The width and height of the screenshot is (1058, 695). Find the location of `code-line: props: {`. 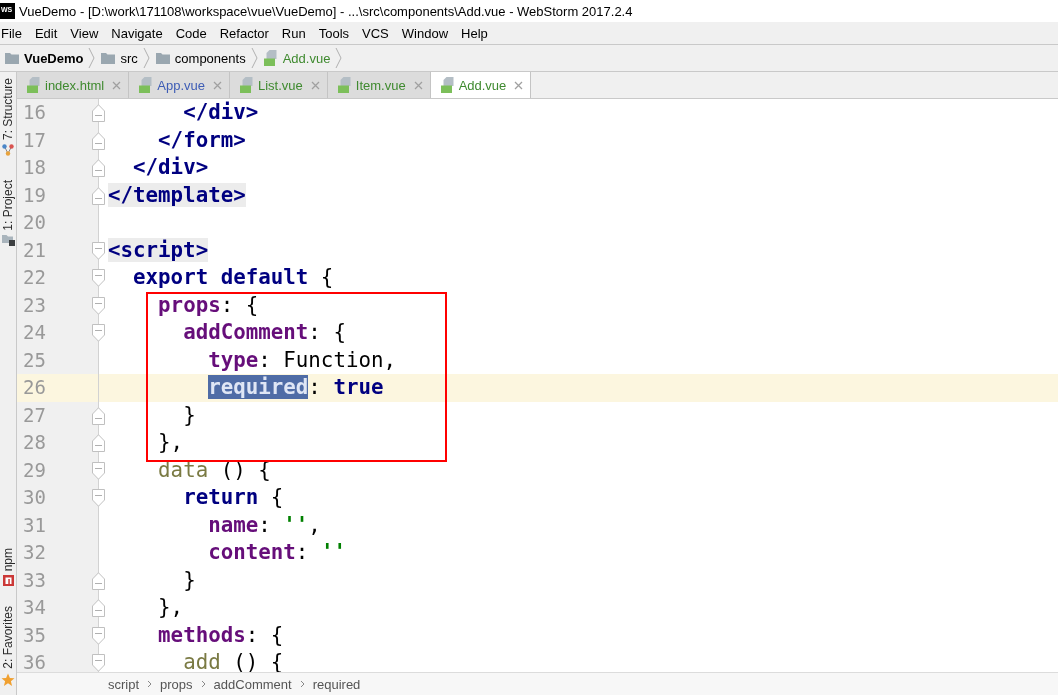

code-line: props: { is located at coordinates (208, 305).